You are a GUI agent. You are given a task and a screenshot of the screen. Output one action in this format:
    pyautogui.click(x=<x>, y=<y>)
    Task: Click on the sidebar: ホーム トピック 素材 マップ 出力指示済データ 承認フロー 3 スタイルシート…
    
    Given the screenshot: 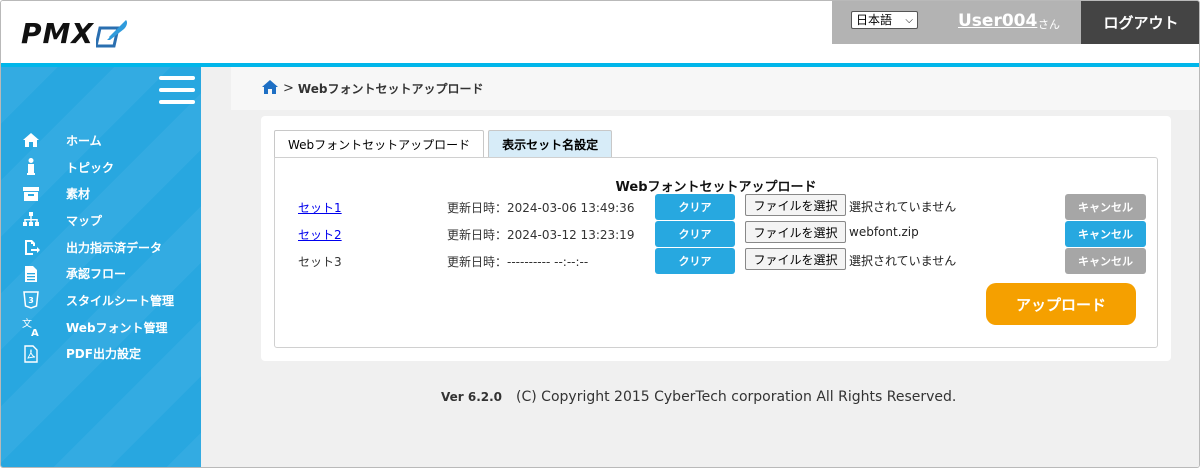 What is the action you would take?
    pyautogui.click(x=101, y=267)
    